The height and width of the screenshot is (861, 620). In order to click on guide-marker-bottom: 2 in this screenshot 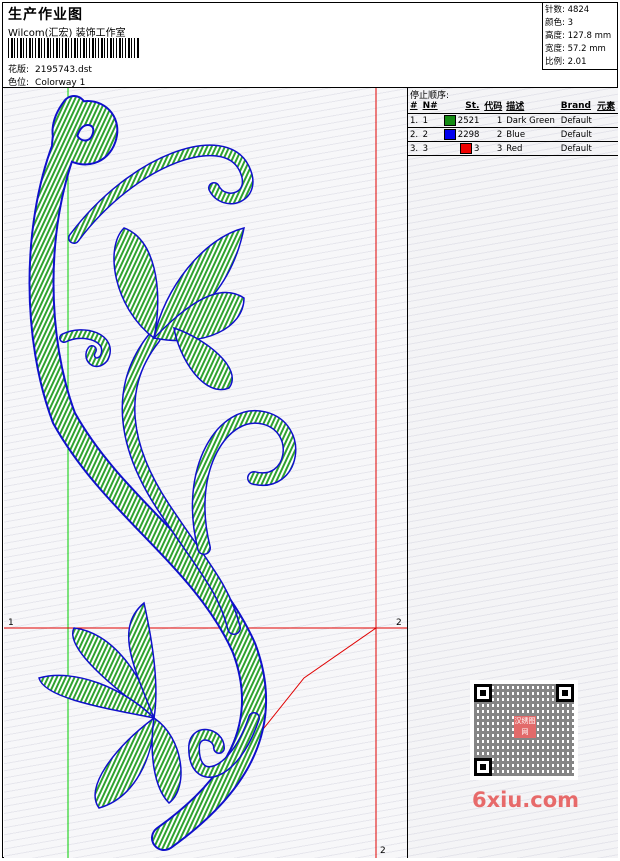, I will do `click(383, 851)`.